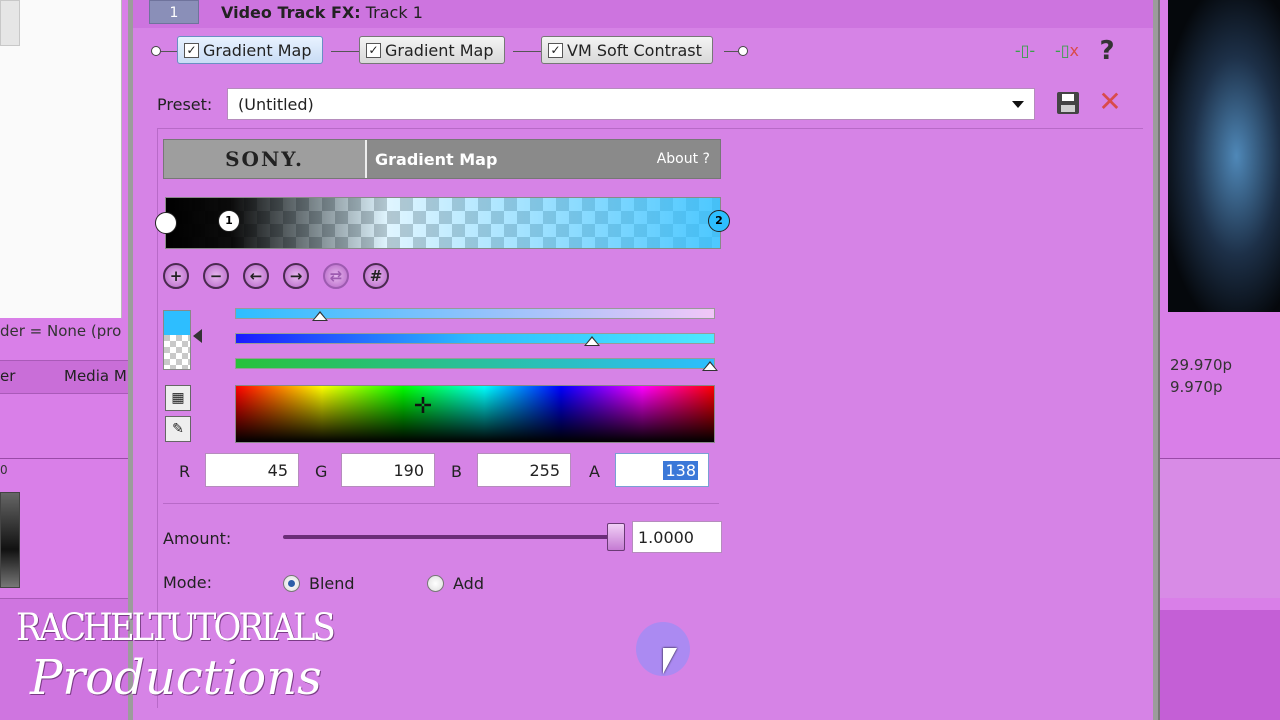 This screenshot has width=1280, height=720. I want to click on window-titlebar: 1 Video Track FX: Track 1, so click(643, 14).